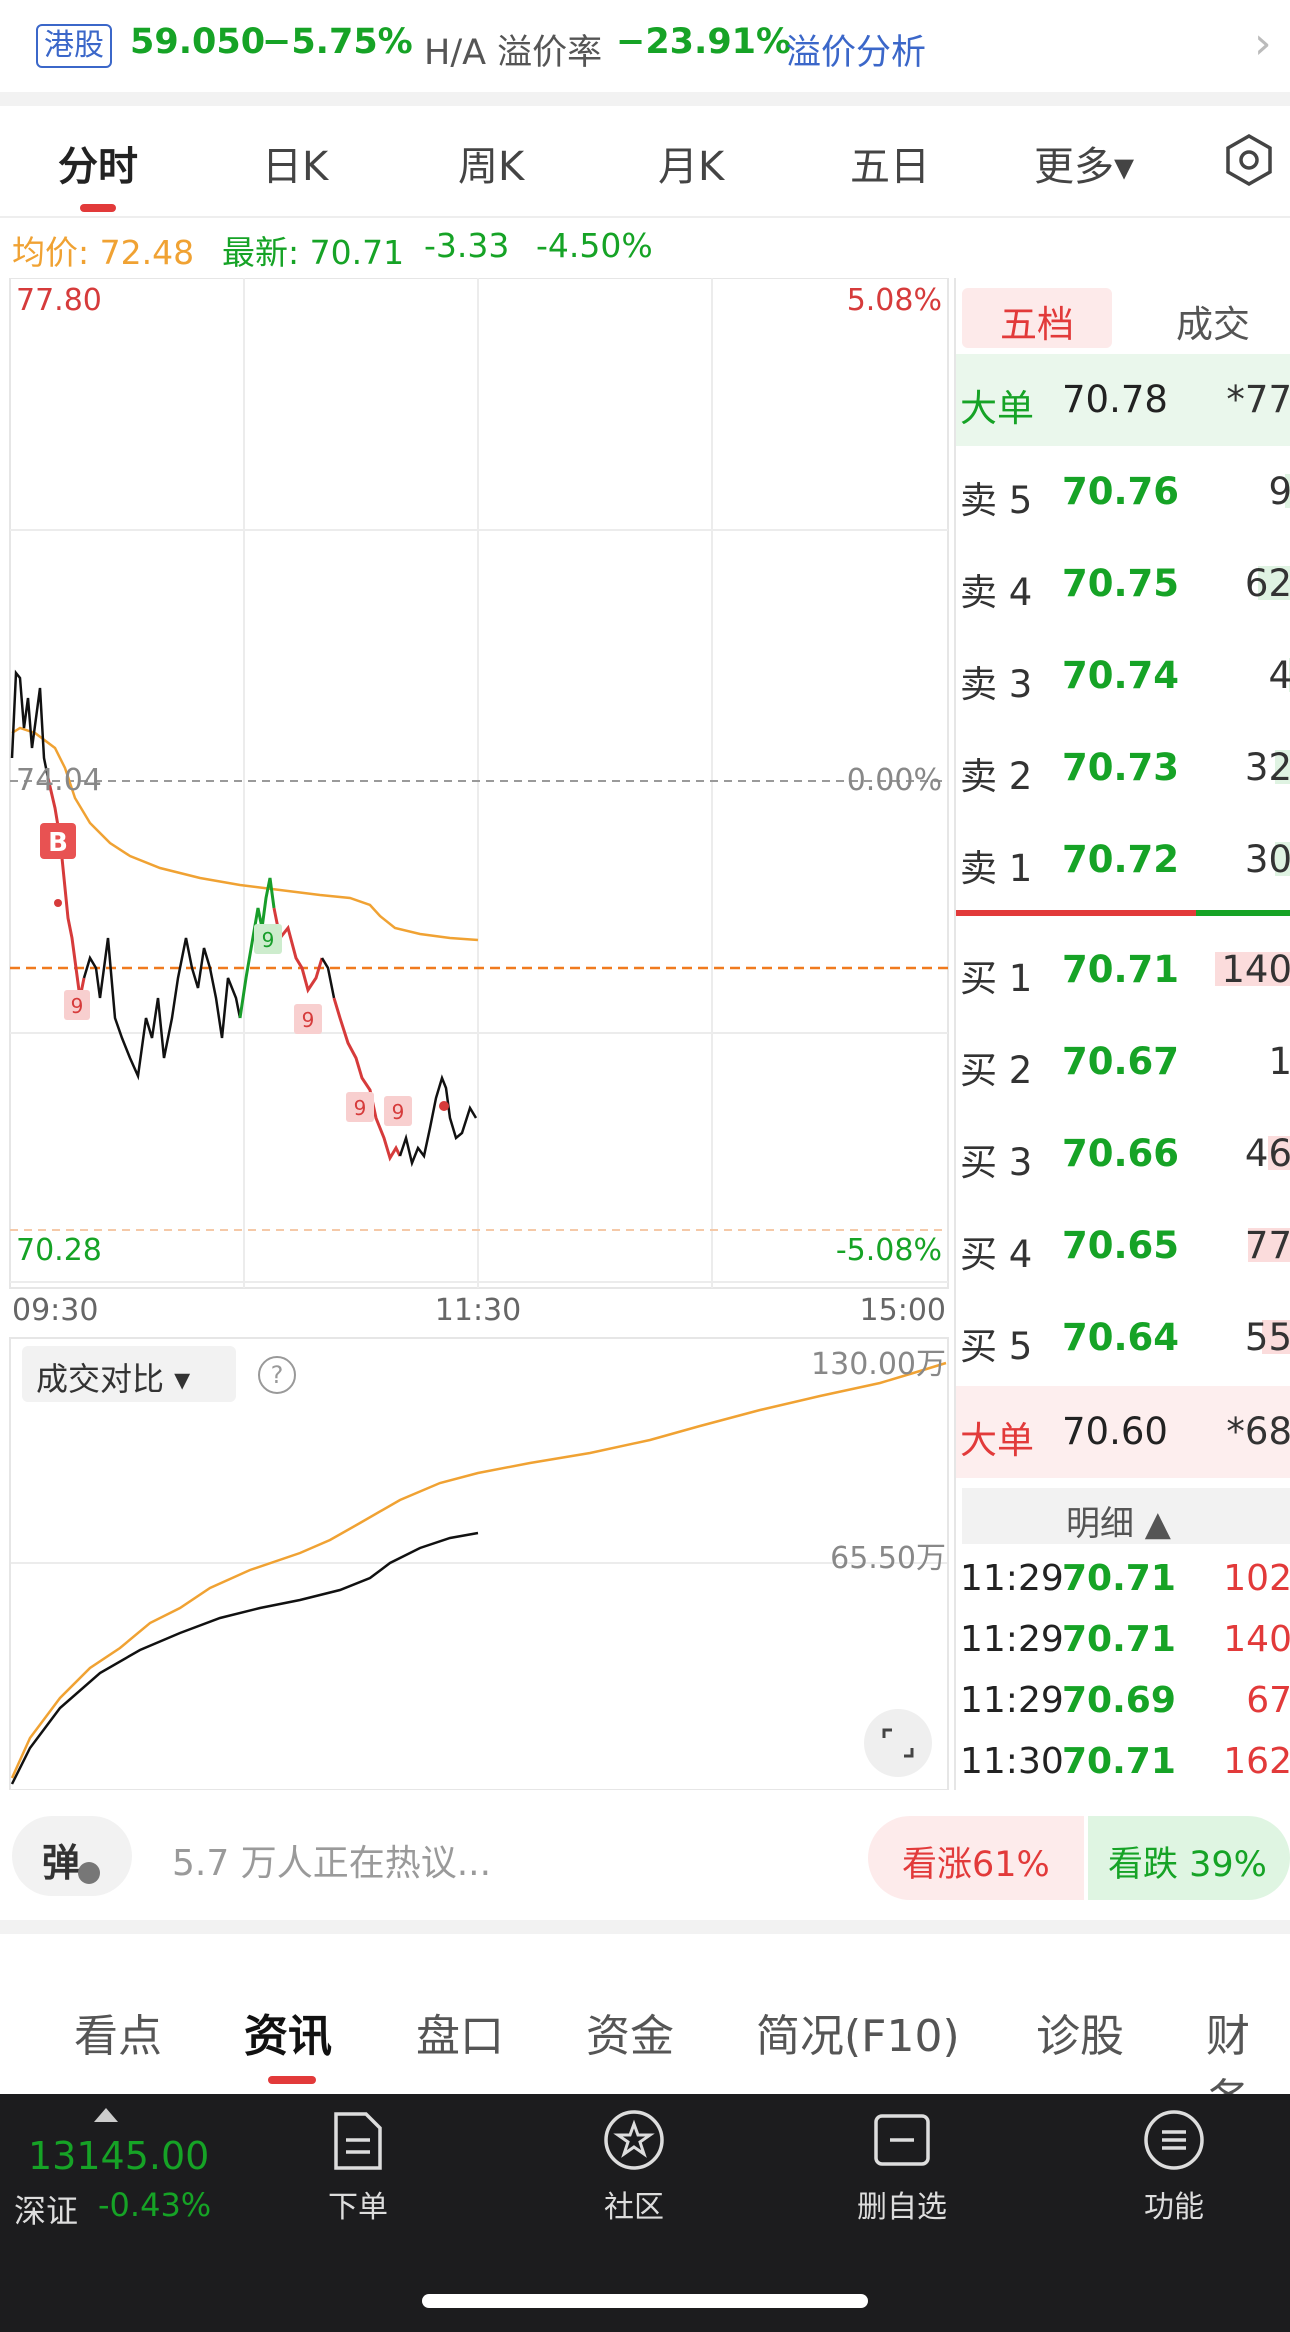  What do you see at coordinates (295, 163) in the screenshot?
I see `tab-daily-k: 日K` at bounding box center [295, 163].